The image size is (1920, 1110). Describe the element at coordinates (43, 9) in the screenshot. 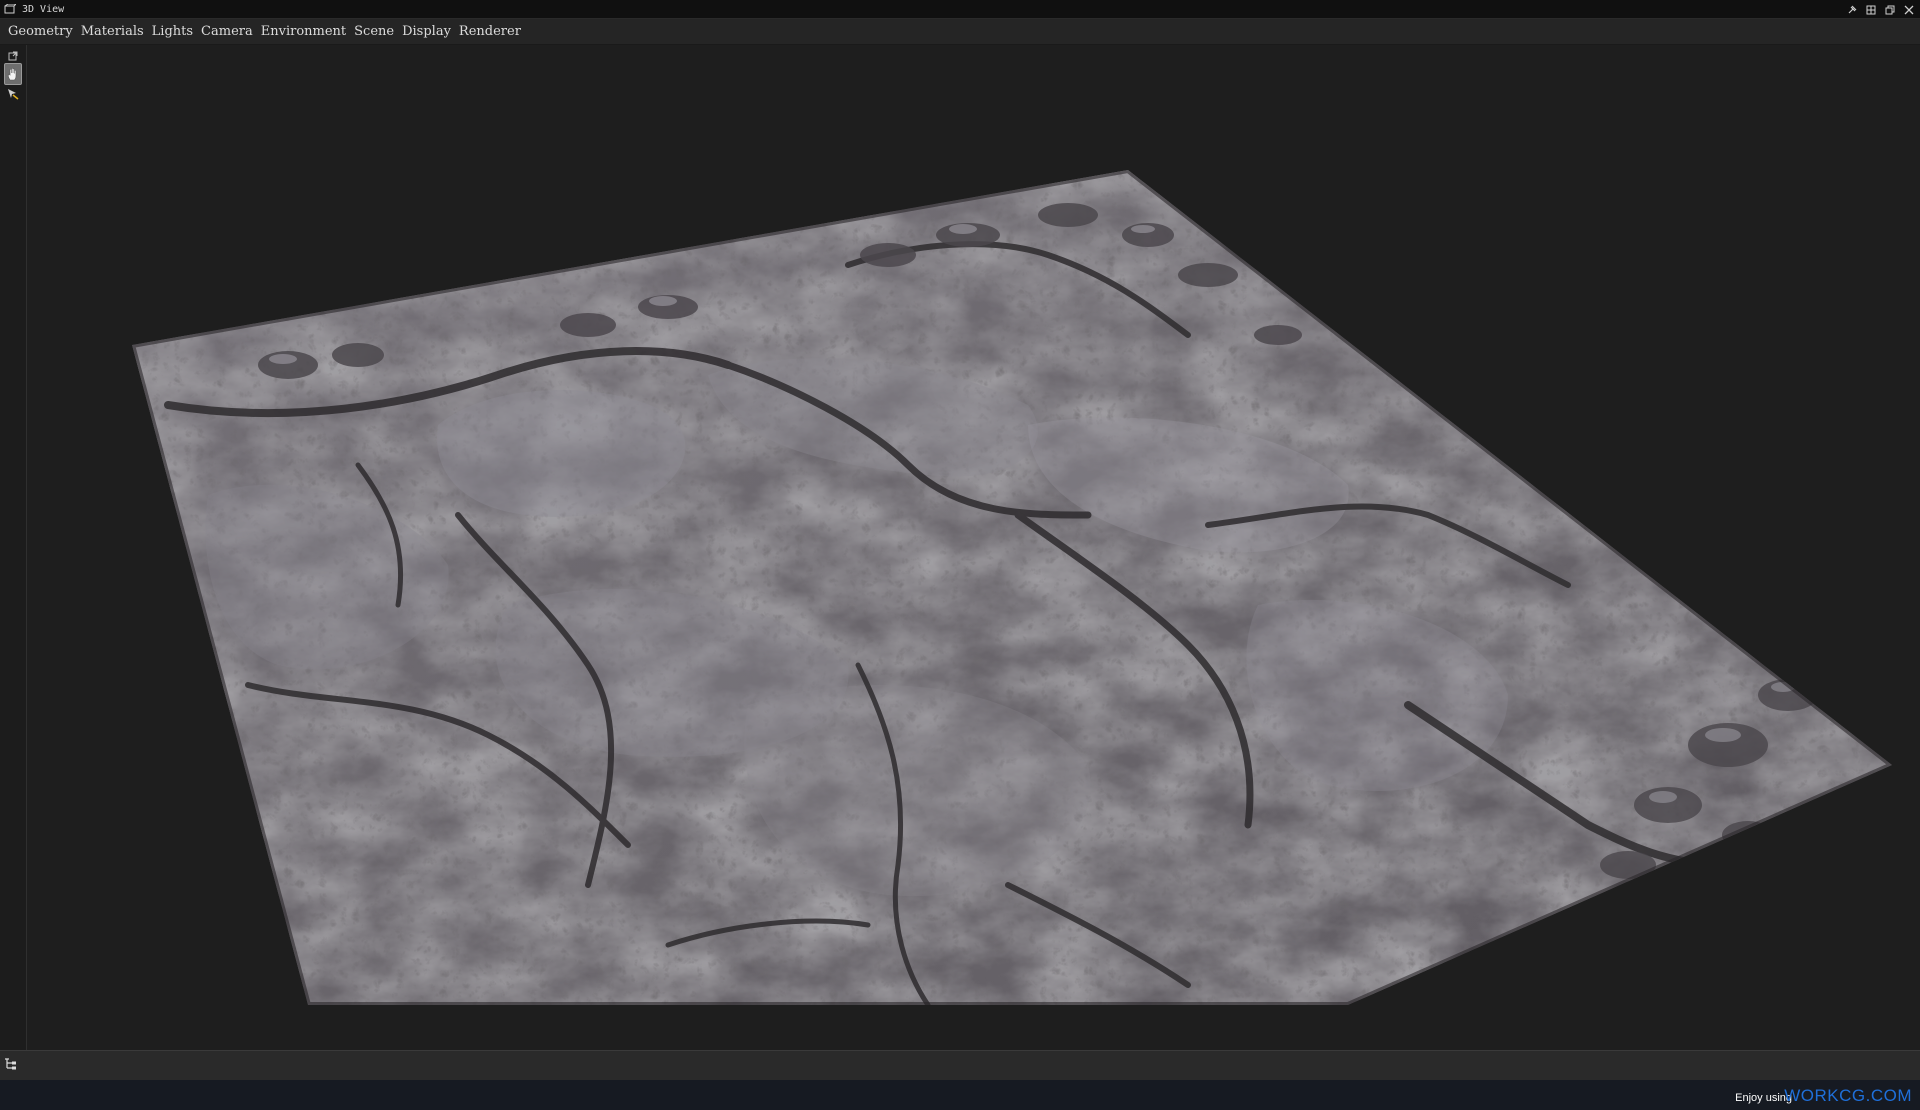

I see `window-title: 3D View` at that location.